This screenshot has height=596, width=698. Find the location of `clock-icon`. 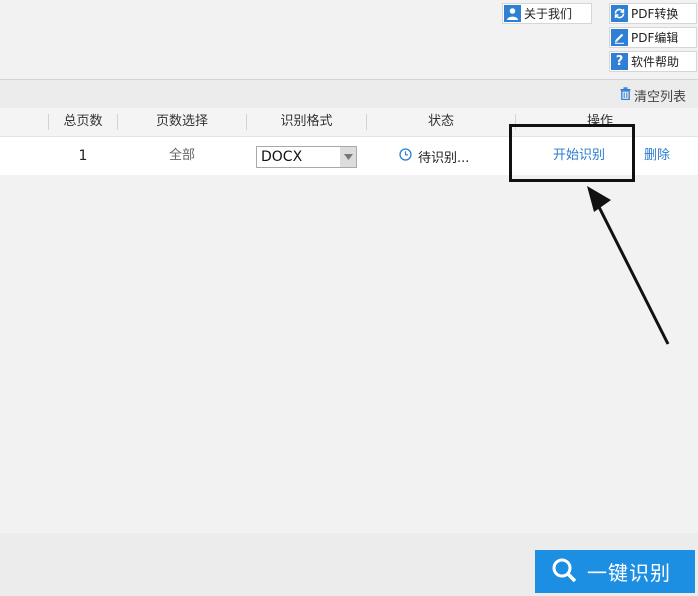

clock-icon is located at coordinates (405, 156).